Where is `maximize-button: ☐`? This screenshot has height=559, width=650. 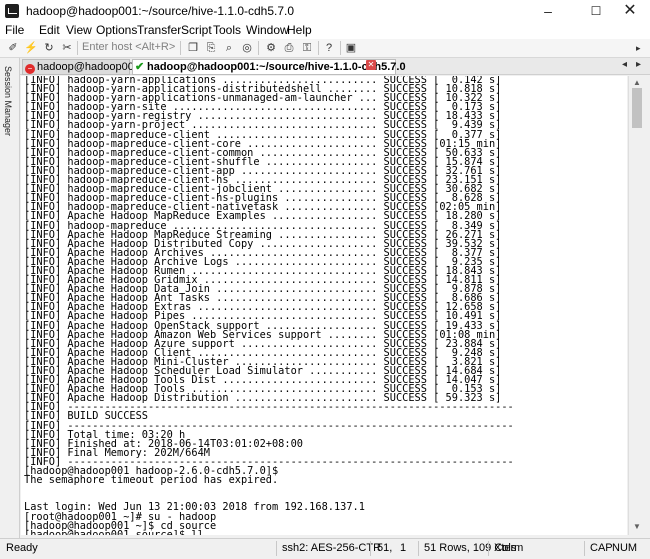 maximize-button: ☐ is located at coordinates (596, 11).